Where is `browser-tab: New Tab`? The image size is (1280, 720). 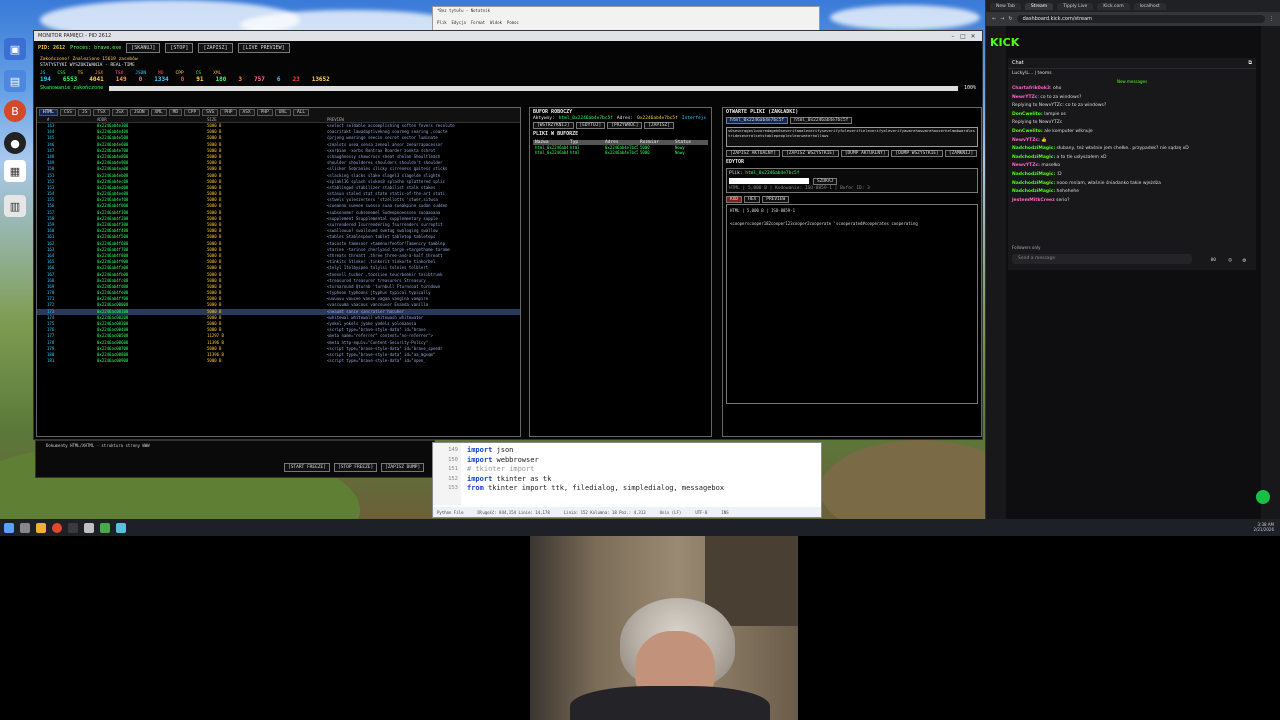
browser-tab: New Tab is located at coordinates (1005, 6).